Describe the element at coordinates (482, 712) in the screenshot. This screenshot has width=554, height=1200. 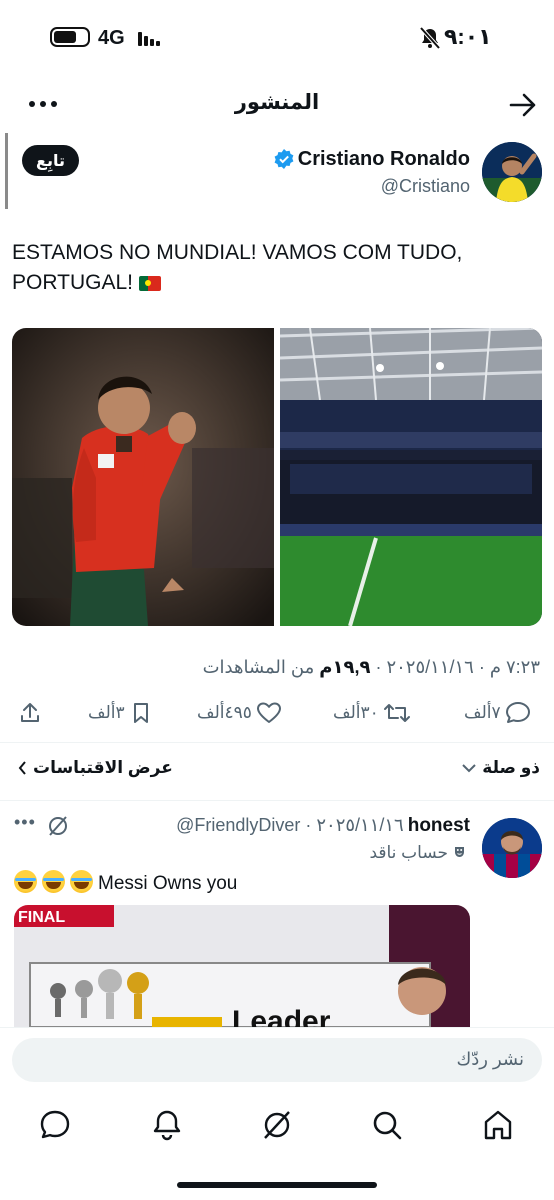
I see `reply-count: ٧ألف` at that location.